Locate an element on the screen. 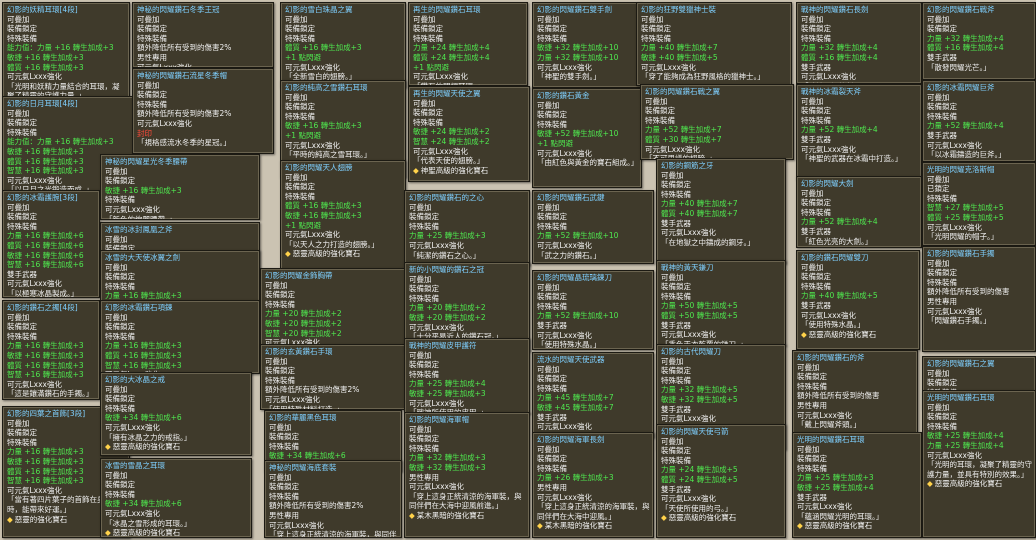  item-name: 幻影的冰霜護腕[3段] is located at coordinates (42, 197).